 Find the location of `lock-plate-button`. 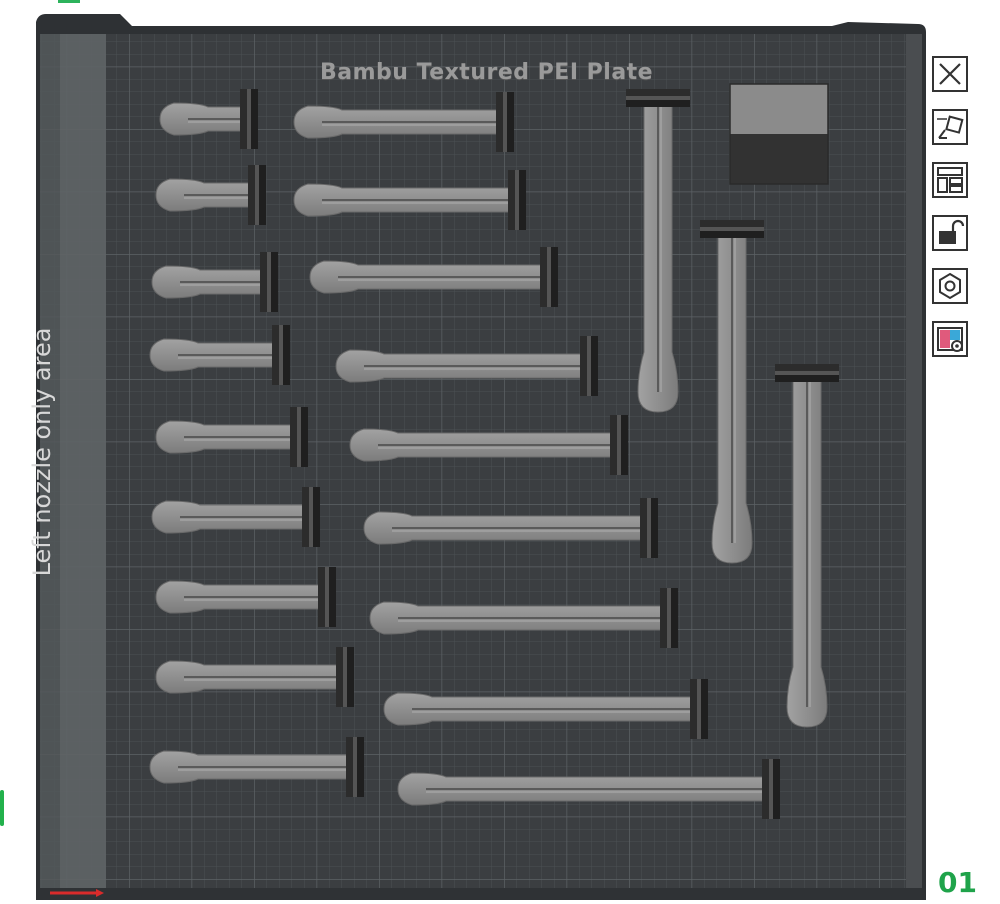

lock-plate-button is located at coordinates (950, 233).